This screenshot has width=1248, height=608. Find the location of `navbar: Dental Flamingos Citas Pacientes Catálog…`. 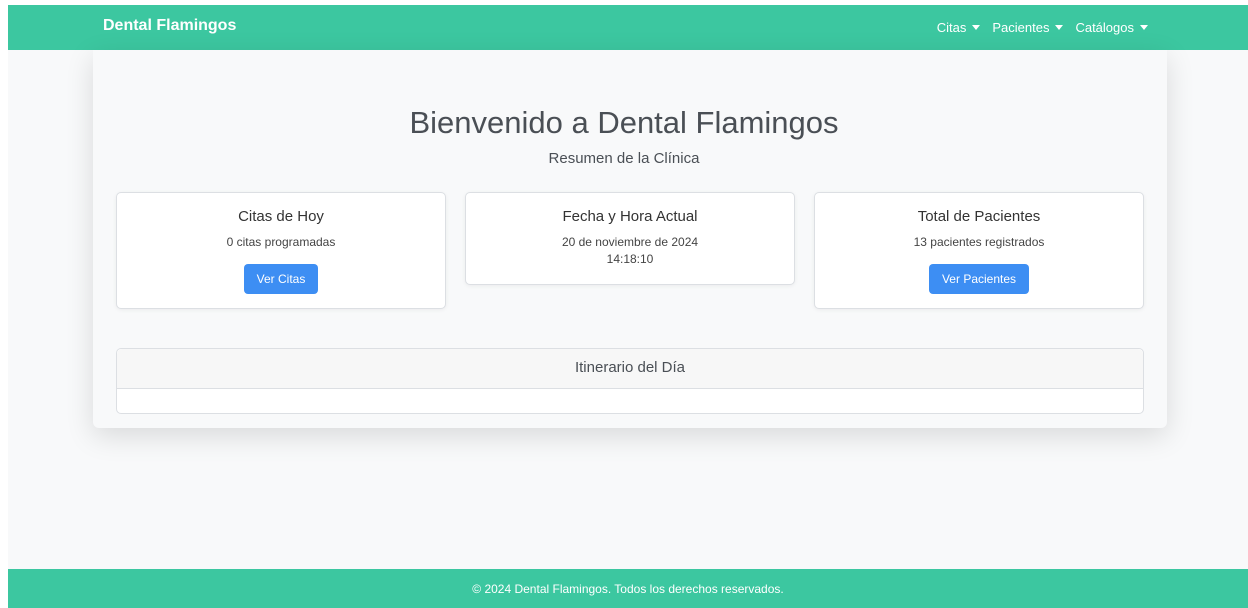

navbar: Dental Flamingos Citas Pacientes Catálog… is located at coordinates (628, 27).